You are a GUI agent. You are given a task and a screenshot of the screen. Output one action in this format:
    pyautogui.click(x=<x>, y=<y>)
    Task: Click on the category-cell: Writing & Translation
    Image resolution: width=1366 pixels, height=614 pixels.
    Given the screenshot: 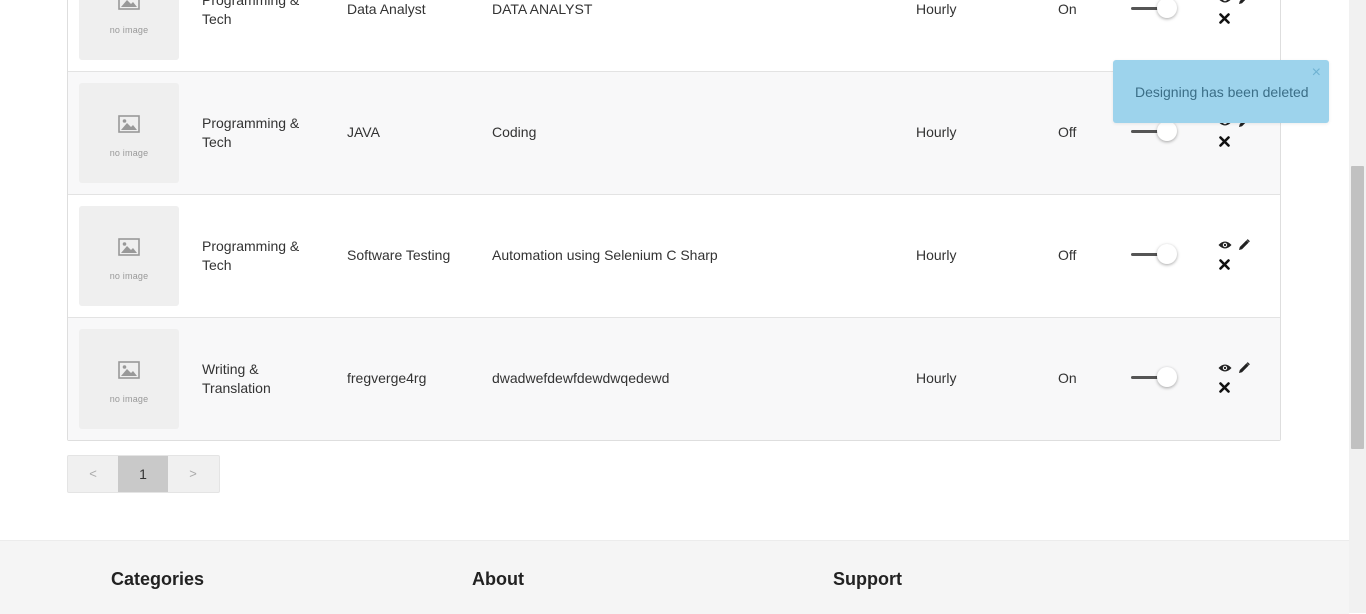 What is the action you would take?
    pyautogui.click(x=262, y=379)
    